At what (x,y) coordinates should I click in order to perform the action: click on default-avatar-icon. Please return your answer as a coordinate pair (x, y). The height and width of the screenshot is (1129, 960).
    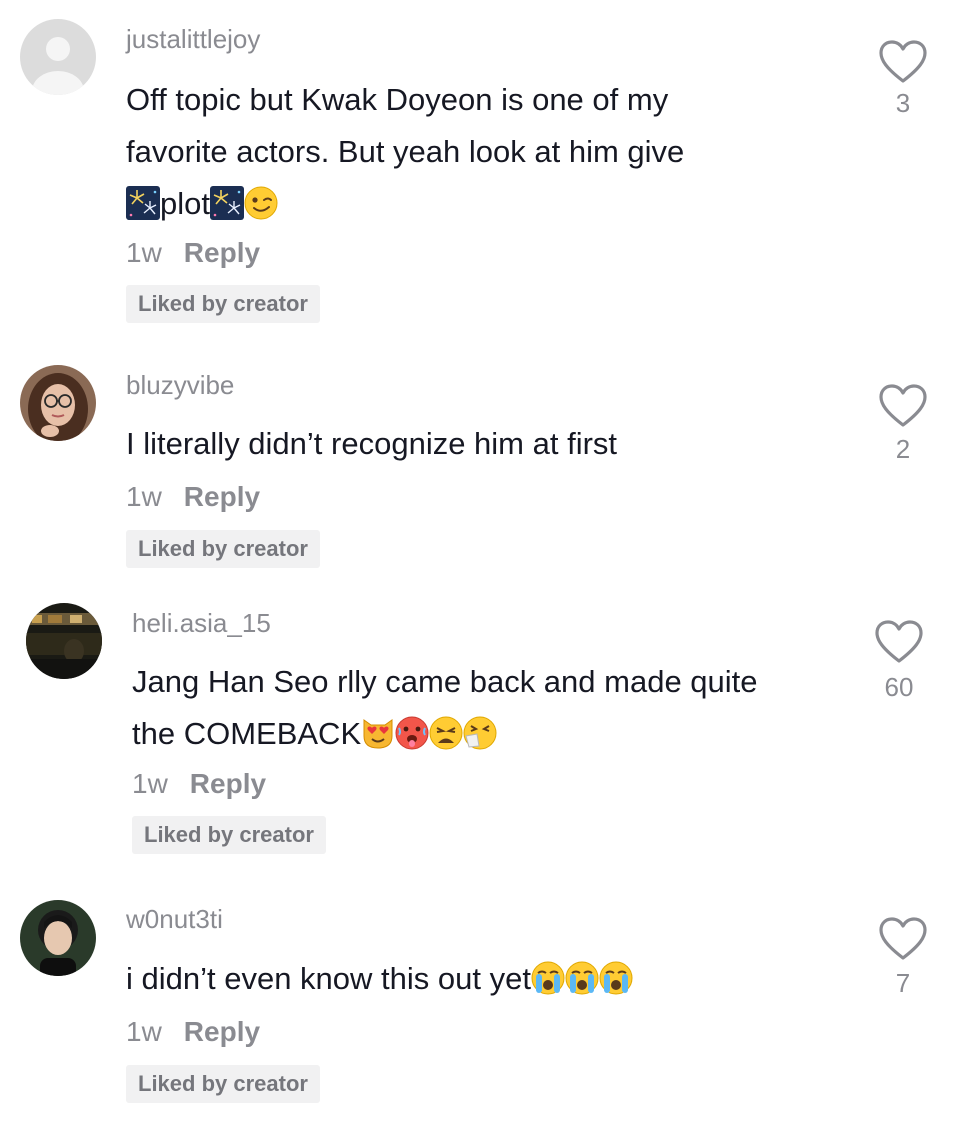
    Looking at the image, I should click on (58, 57).